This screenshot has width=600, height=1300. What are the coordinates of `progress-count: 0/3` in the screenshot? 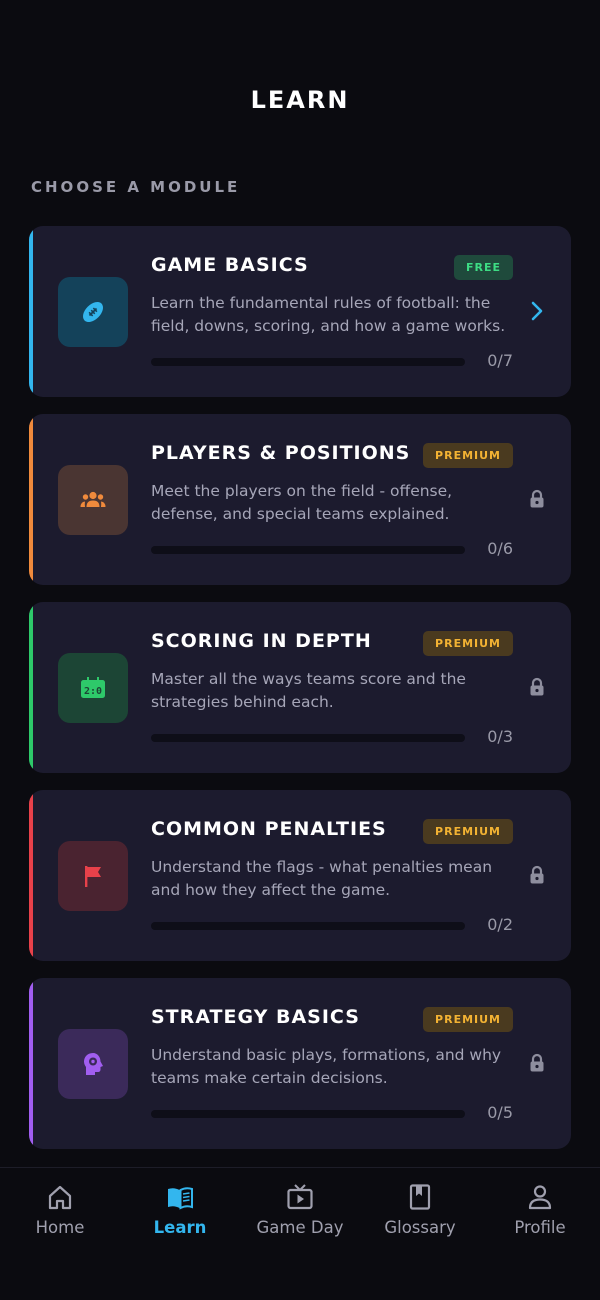 It's located at (500, 736).